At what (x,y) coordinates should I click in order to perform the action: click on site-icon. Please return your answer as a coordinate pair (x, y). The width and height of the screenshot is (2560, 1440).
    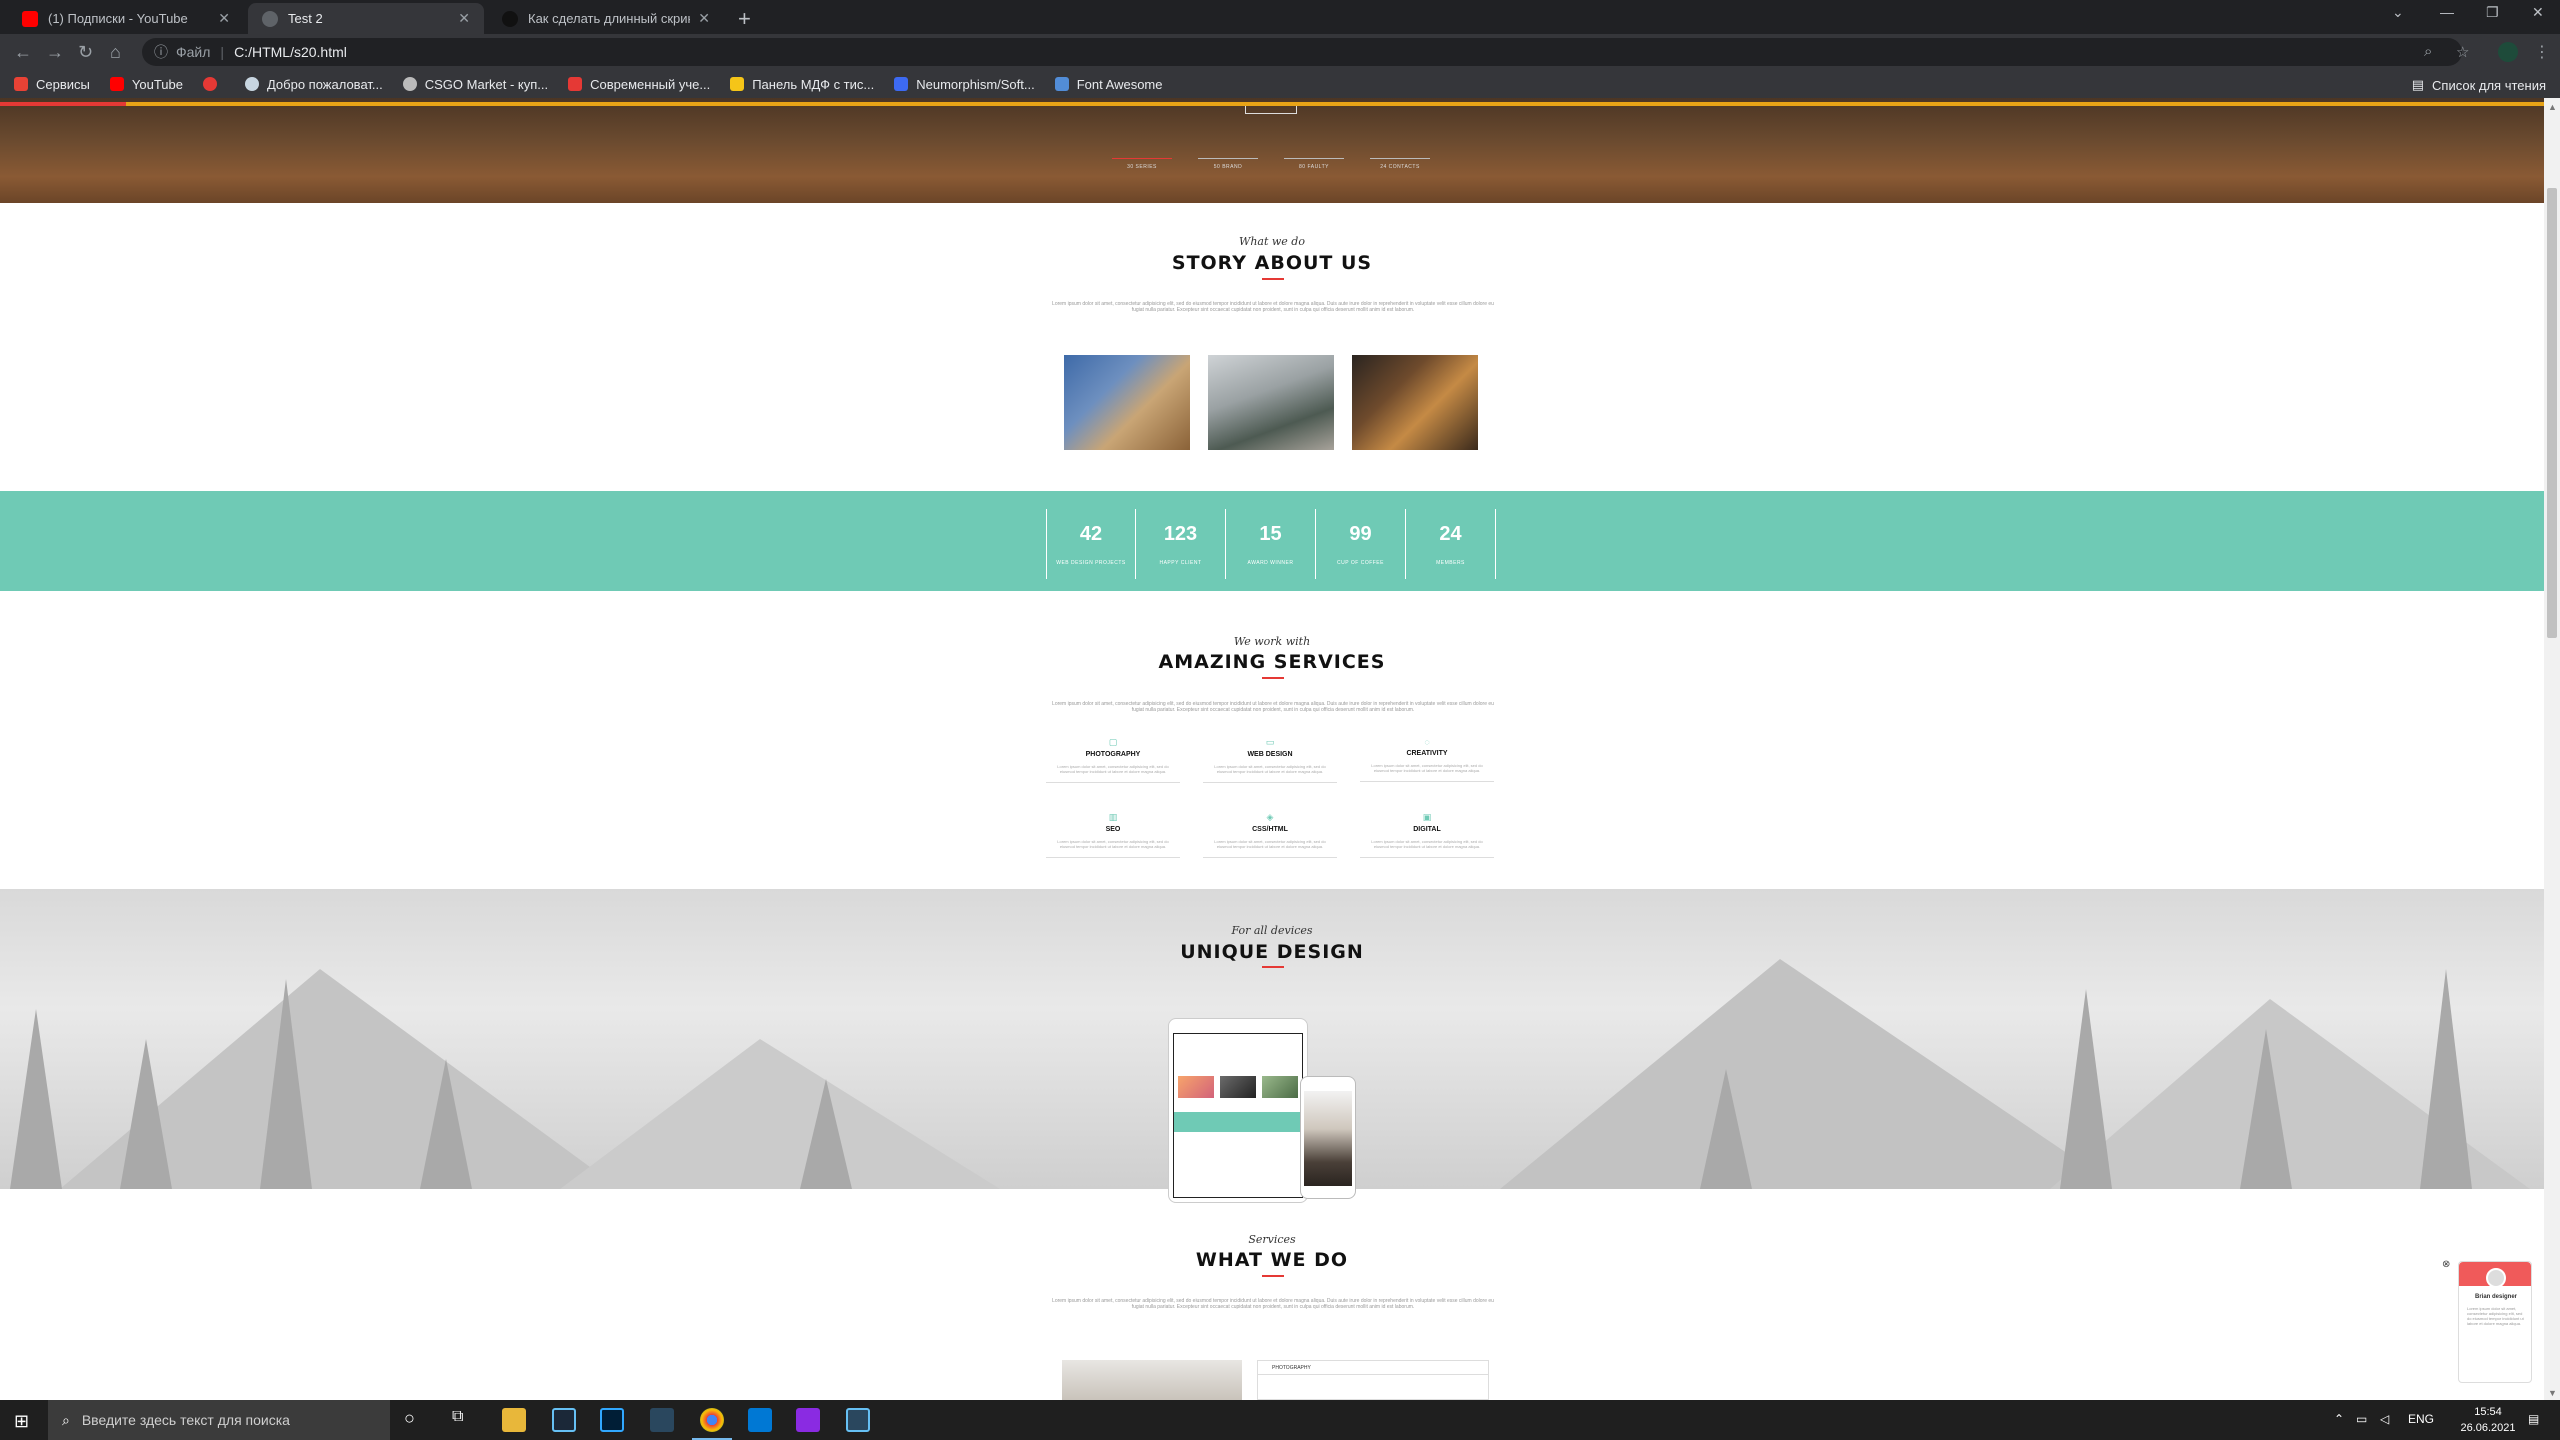
    Looking at the image, I should click on (510, 18).